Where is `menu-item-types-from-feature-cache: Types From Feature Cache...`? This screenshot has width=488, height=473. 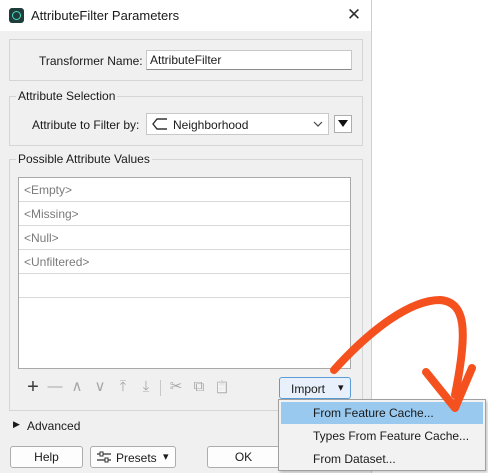
menu-item-types-from-feature-cache: Types From Feature Cache... is located at coordinates (382, 436).